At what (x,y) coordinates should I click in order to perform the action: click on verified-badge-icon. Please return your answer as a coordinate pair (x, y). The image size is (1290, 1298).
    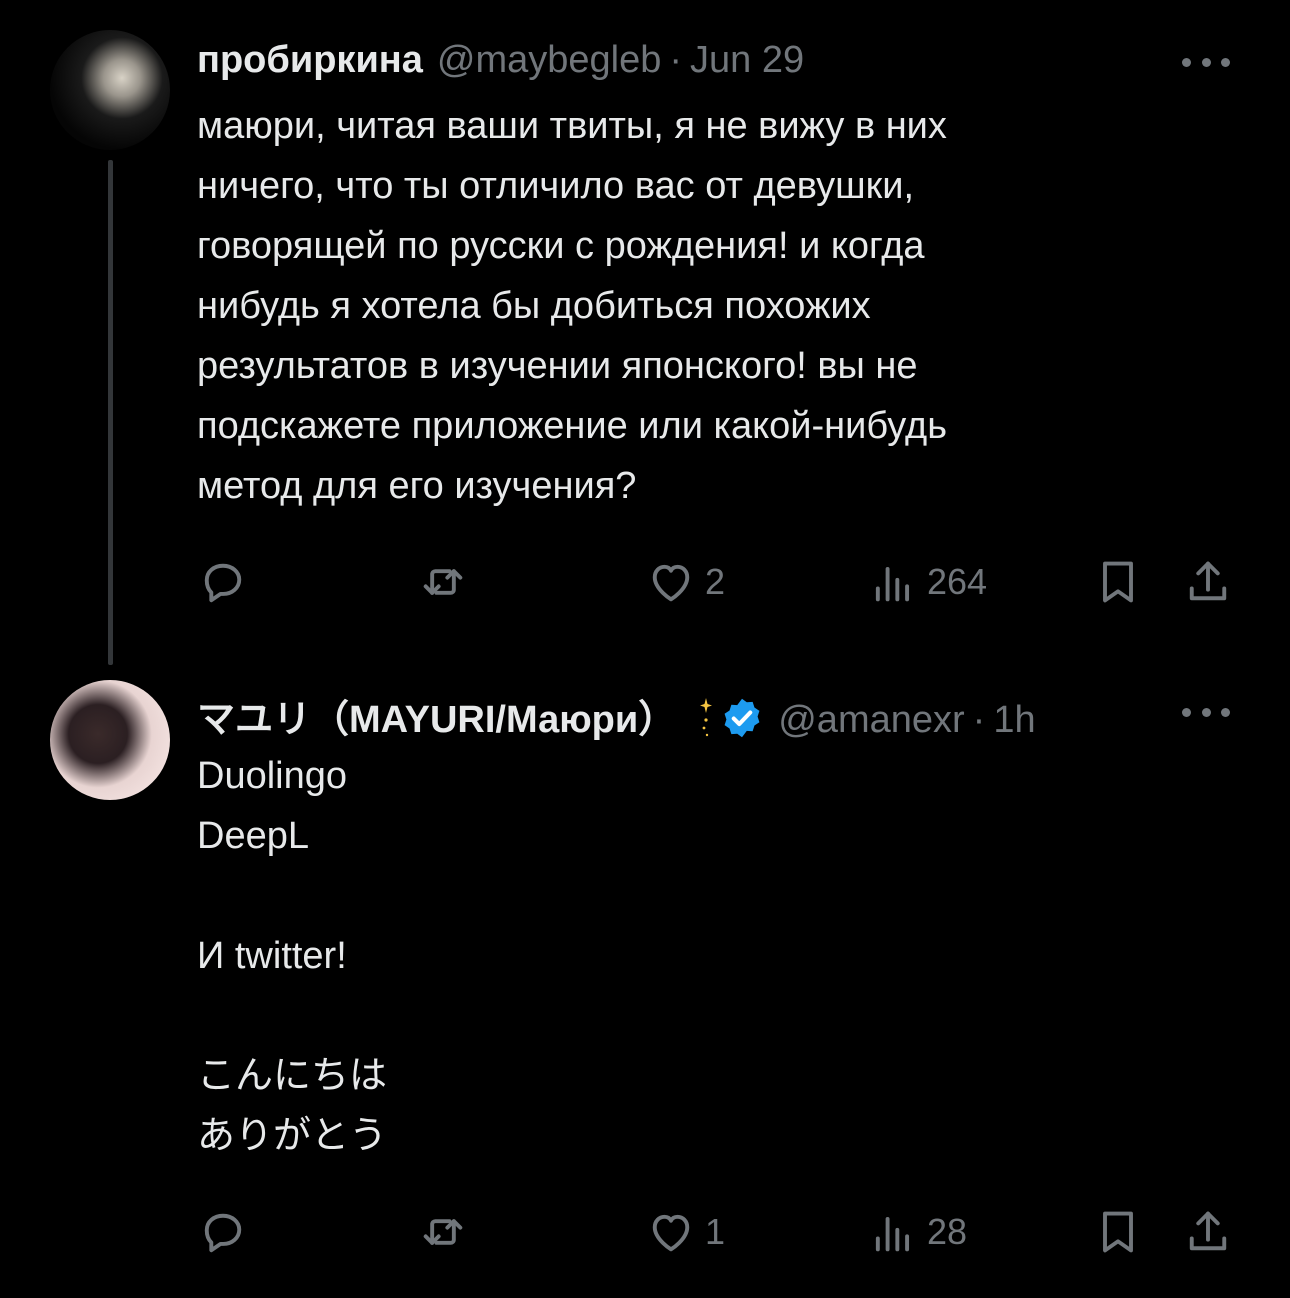
    Looking at the image, I should click on (742, 718).